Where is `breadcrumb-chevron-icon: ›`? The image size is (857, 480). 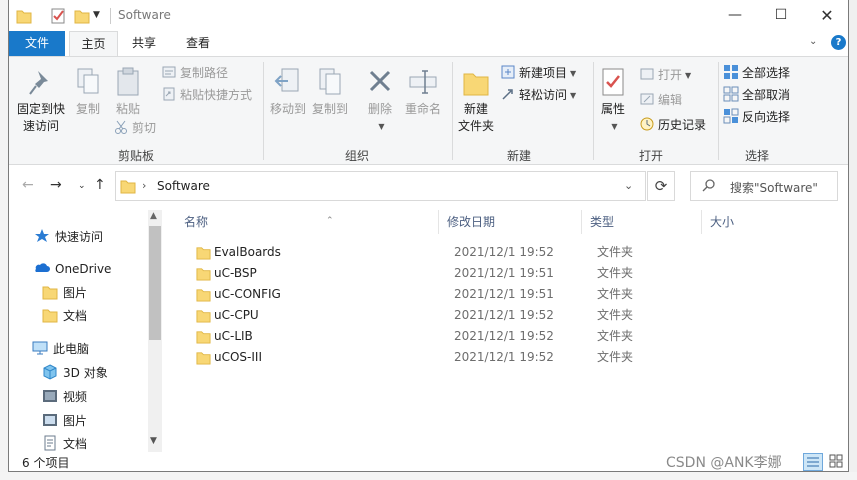
breadcrumb-chevron-icon: › is located at coordinates (144, 185).